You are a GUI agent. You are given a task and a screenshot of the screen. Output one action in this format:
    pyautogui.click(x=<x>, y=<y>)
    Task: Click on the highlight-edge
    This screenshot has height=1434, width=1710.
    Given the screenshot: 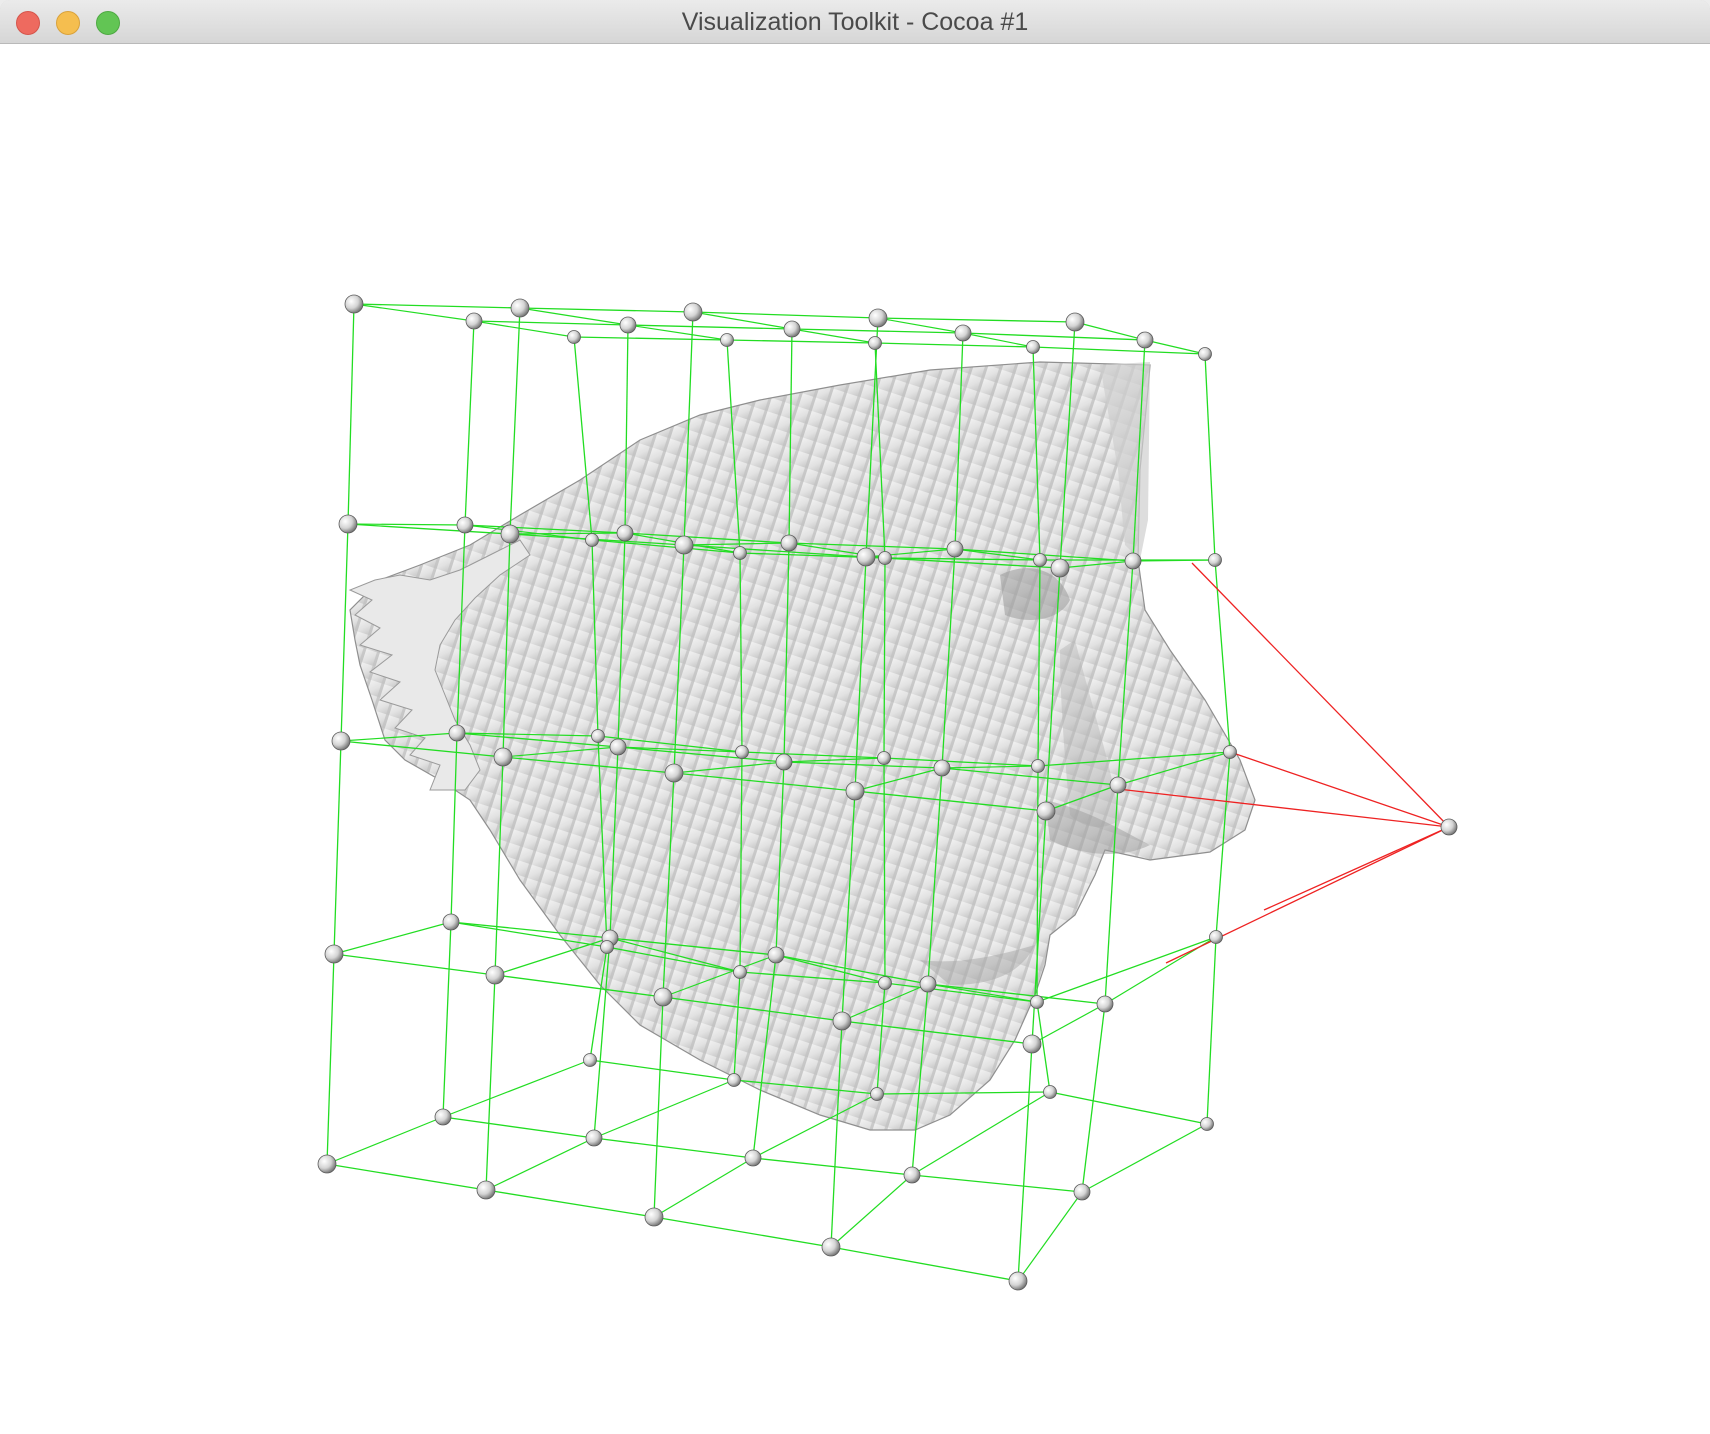 What is the action you would take?
    pyautogui.click(x=1356, y=868)
    